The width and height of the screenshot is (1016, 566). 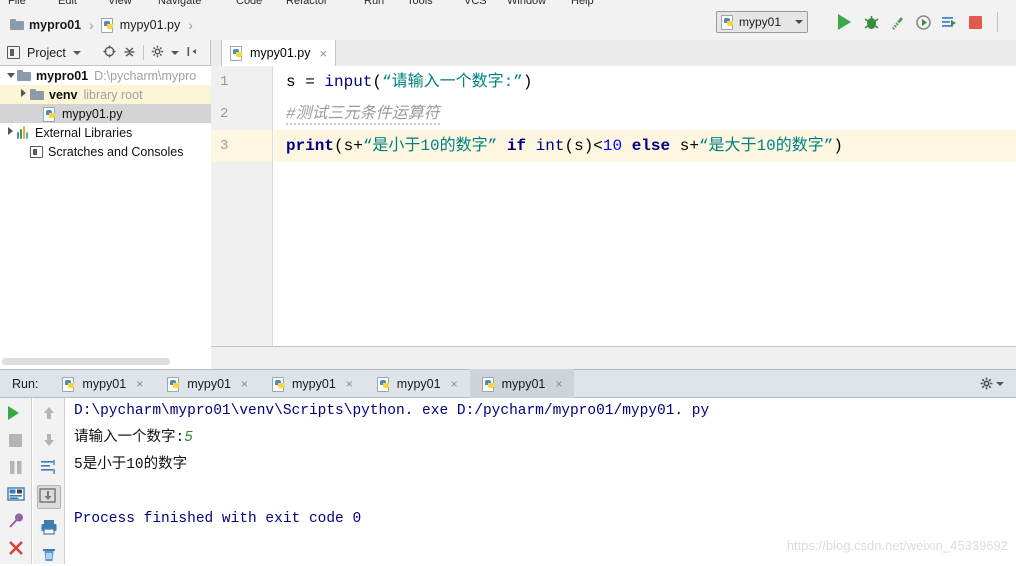 I want to click on tree-item-label: mypy01.py, so click(x=92, y=113).